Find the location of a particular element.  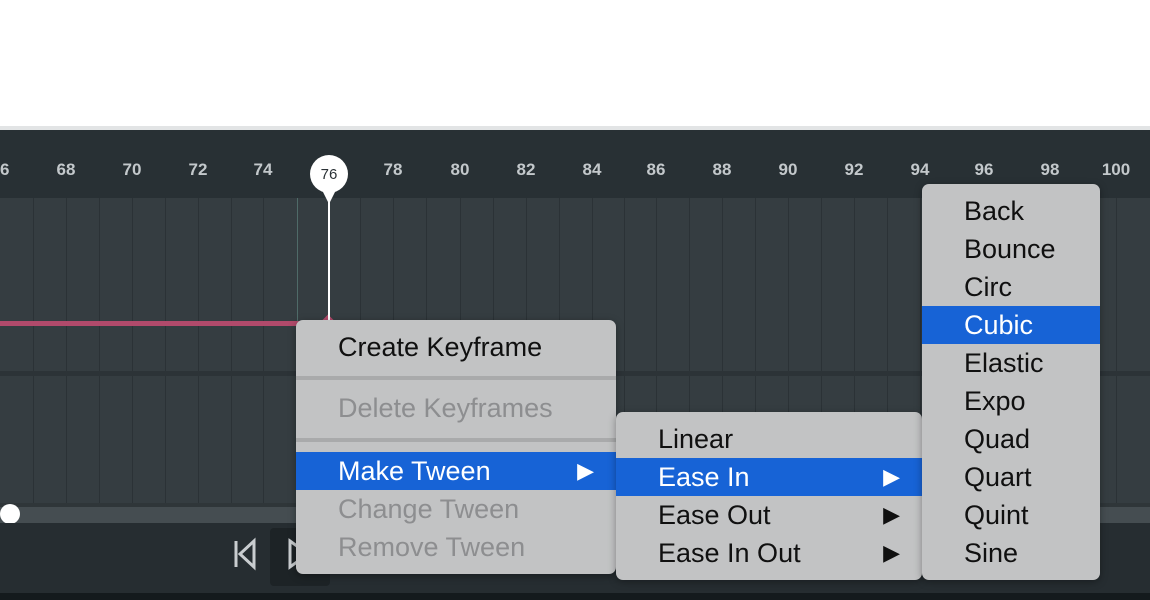

menu-item-make-tween: Make Tween ▶ is located at coordinates (456, 471).